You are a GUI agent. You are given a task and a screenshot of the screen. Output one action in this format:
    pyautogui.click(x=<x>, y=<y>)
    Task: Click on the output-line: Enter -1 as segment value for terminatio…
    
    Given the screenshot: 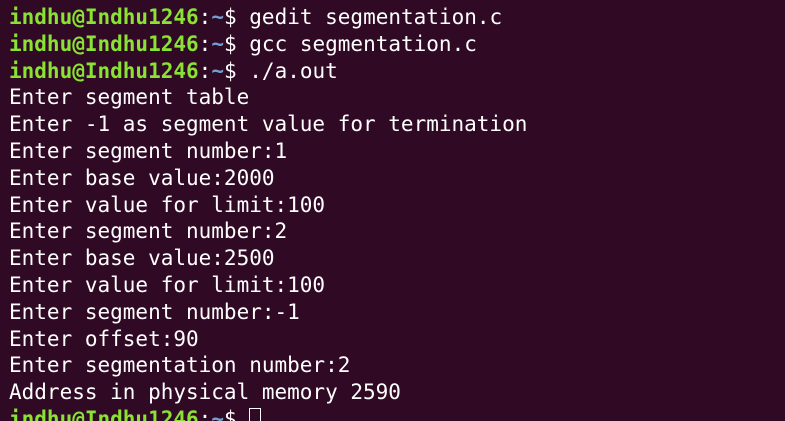 What is the action you would take?
    pyautogui.click(x=268, y=124)
    